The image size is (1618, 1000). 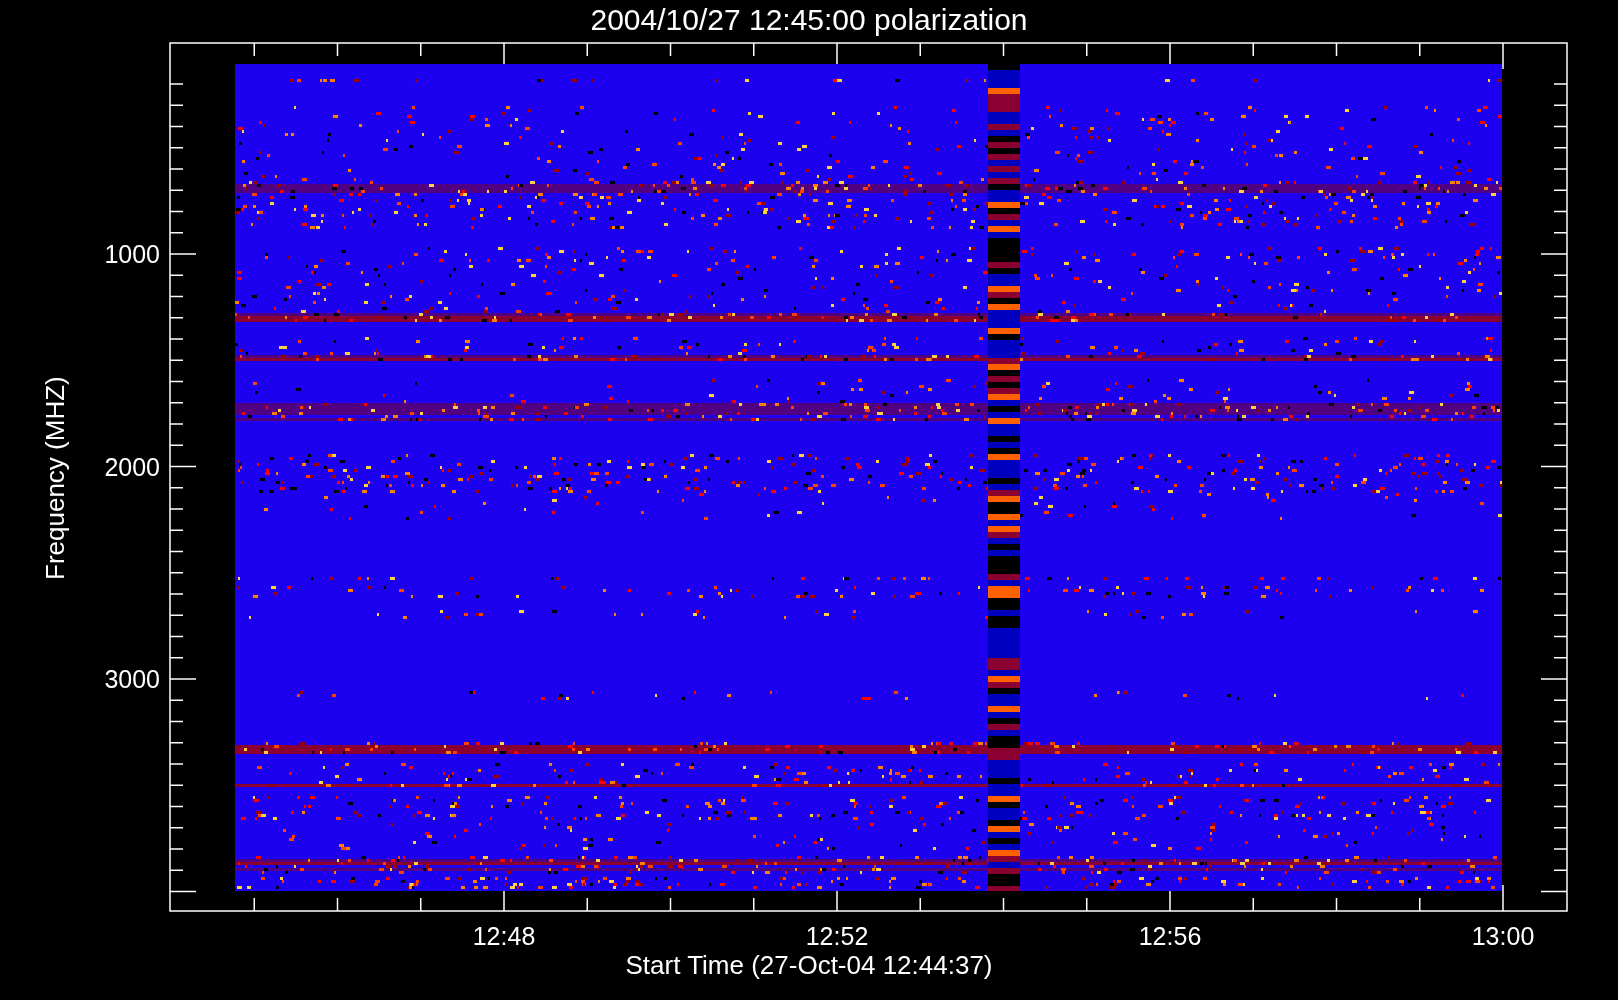 I want to click on y-axis-title: Frequency (MHZ), so click(x=55, y=480).